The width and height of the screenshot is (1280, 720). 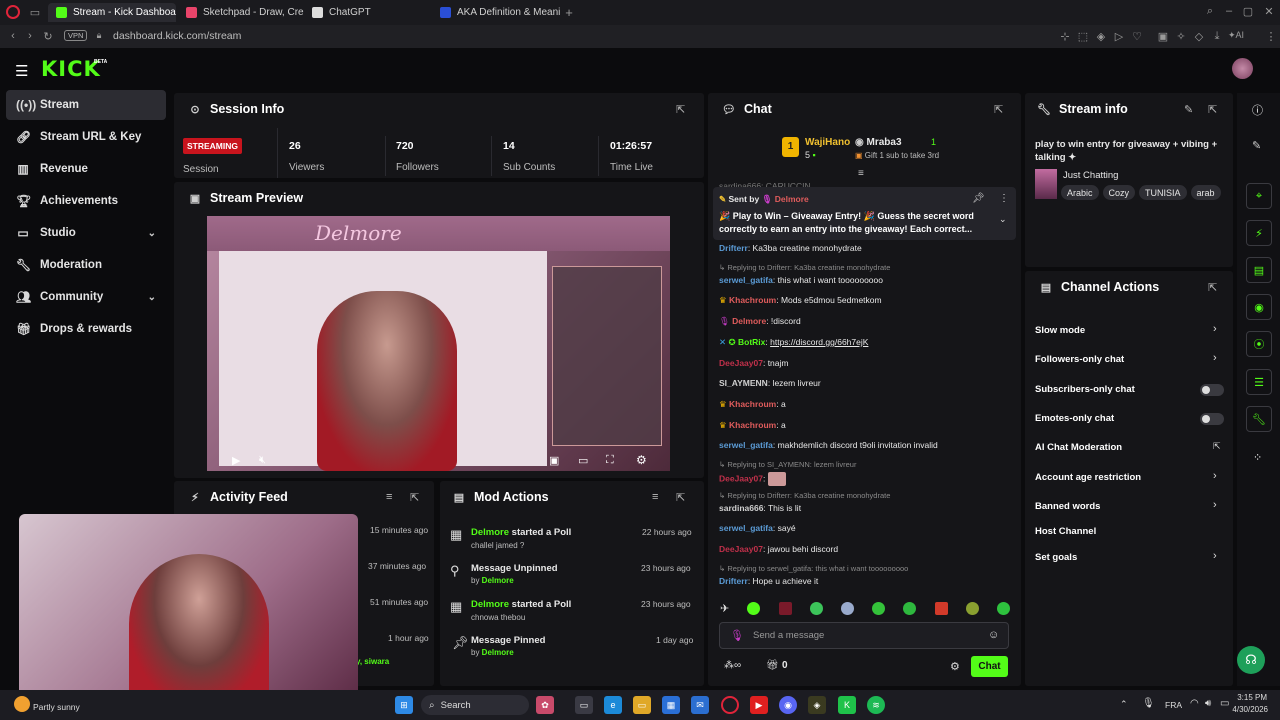 I want to click on chat-settings-gear-icon: ⚙, so click(x=955, y=666).